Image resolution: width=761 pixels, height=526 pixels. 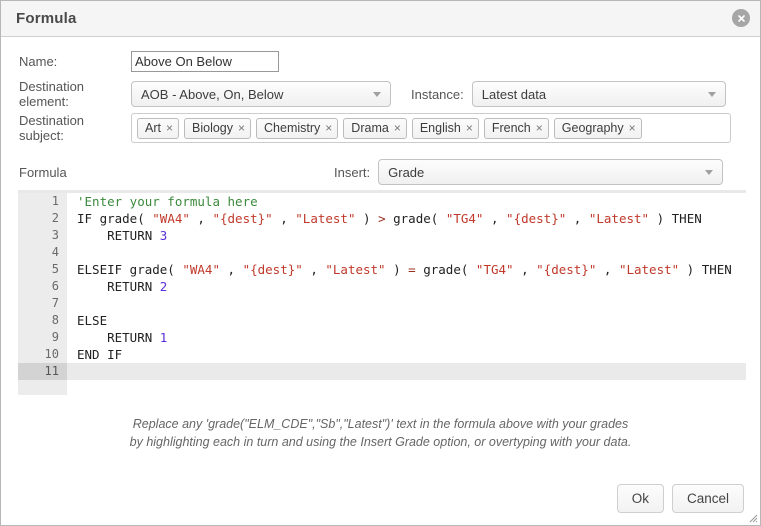 What do you see at coordinates (100, 354) in the screenshot?
I see `code-token-plain: END IF` at bounding box center [100, 354].